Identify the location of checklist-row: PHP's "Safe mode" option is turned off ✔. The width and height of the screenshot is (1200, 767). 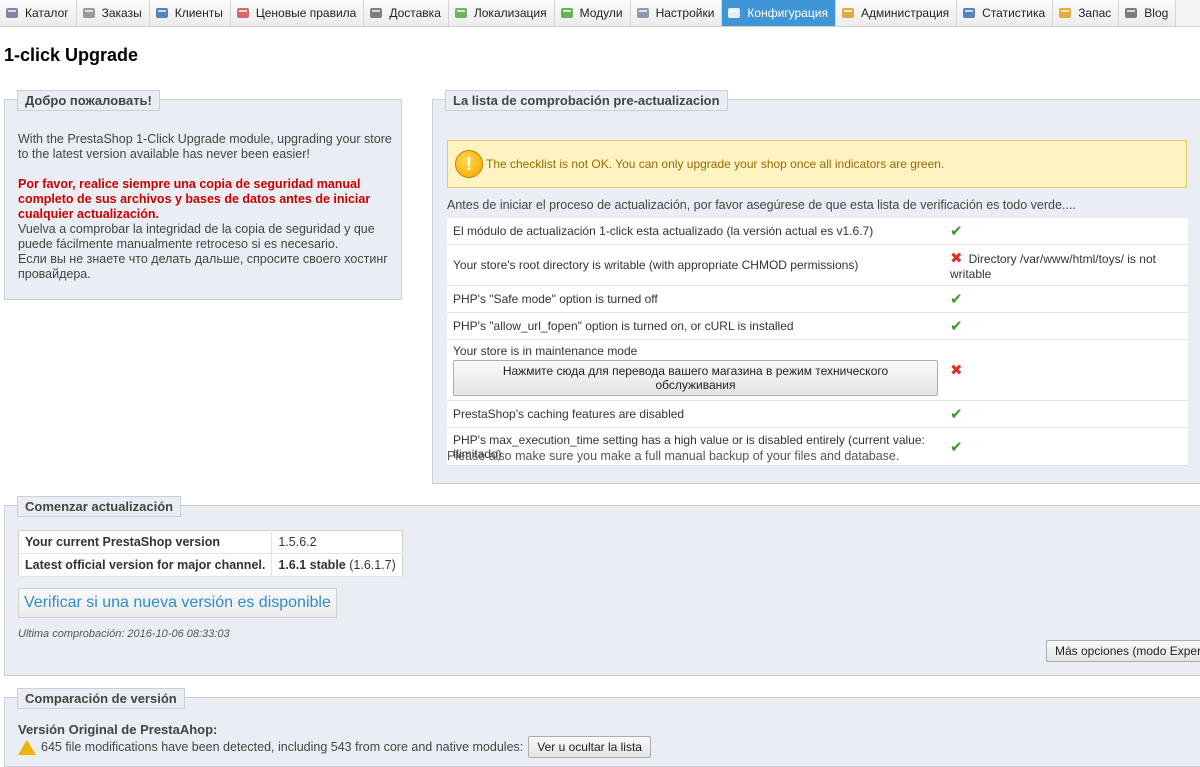
(817, 299).